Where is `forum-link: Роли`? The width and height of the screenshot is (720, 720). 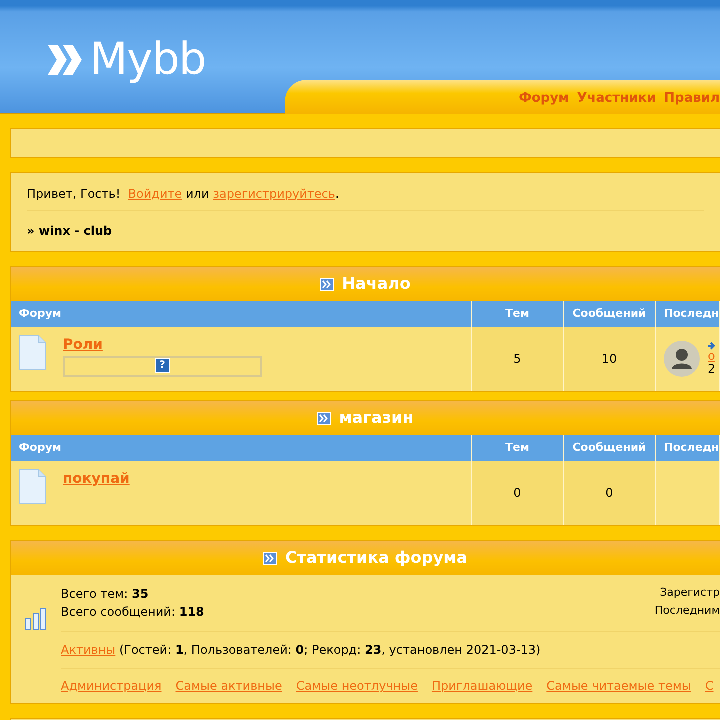
forum-link: Роли is located at coordinates (162, 345).